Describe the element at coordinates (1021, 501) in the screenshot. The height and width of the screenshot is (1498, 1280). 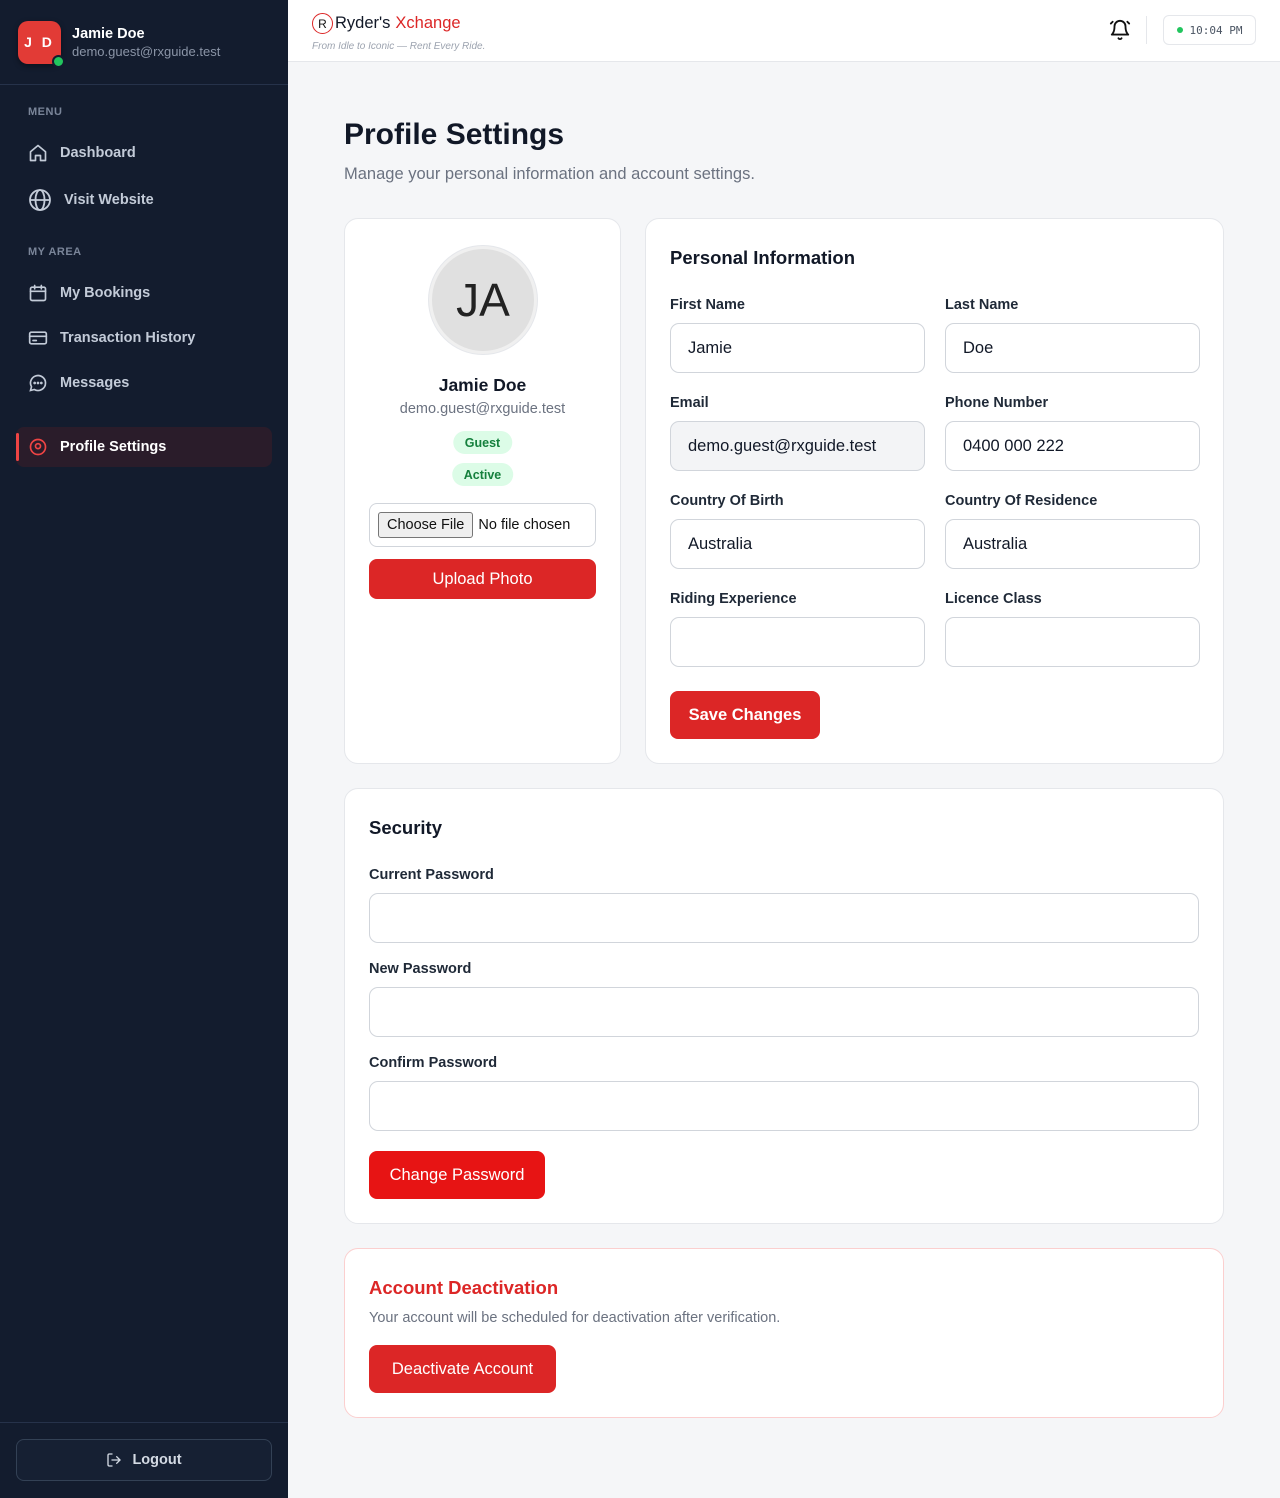
I see `country-of-residence-label: Country Of Residence` at that location.